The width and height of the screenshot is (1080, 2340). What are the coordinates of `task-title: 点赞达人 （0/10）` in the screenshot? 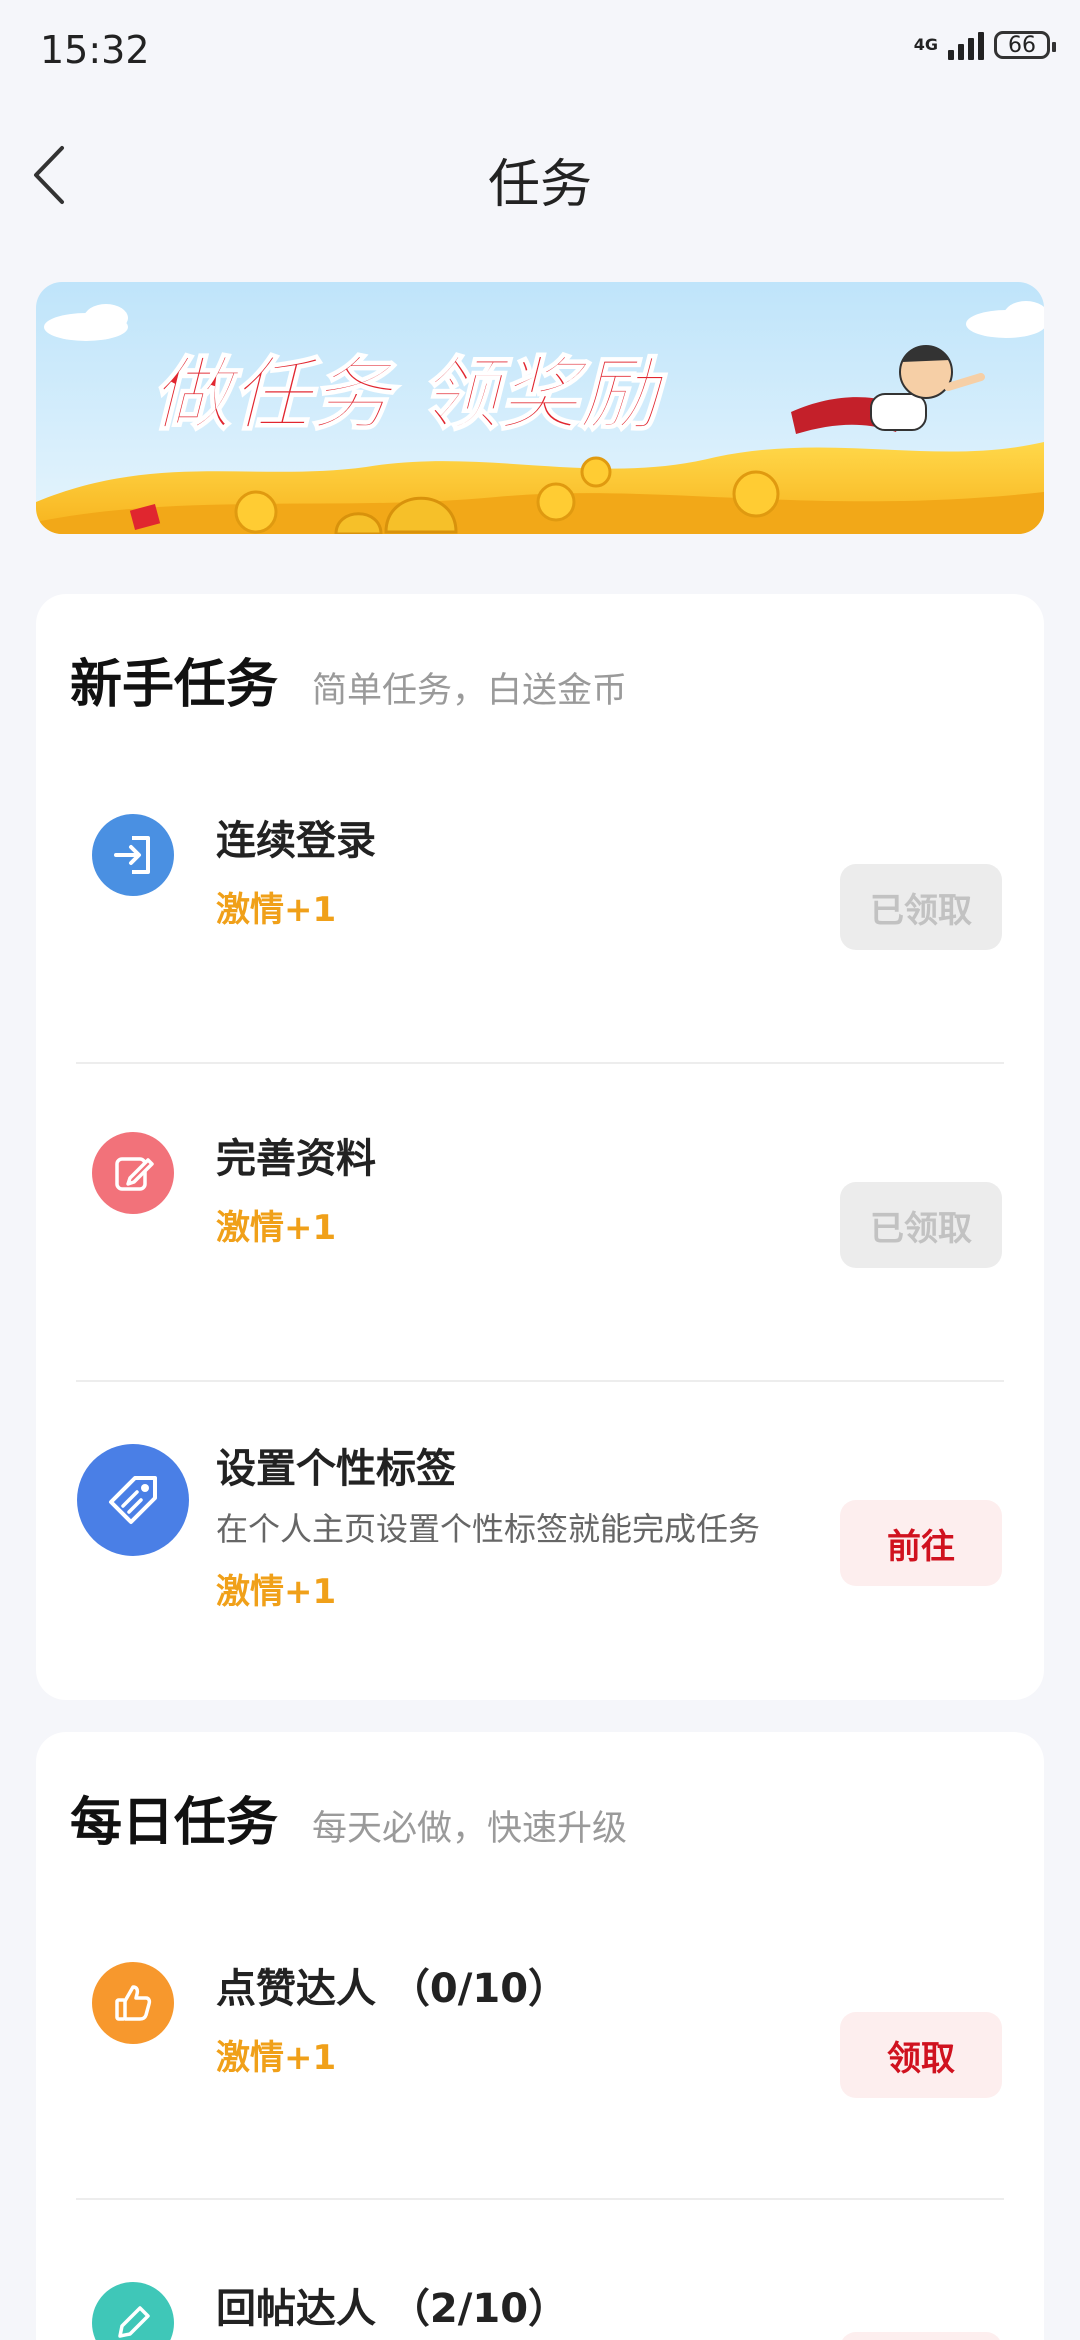 It's located at (392, 1989).